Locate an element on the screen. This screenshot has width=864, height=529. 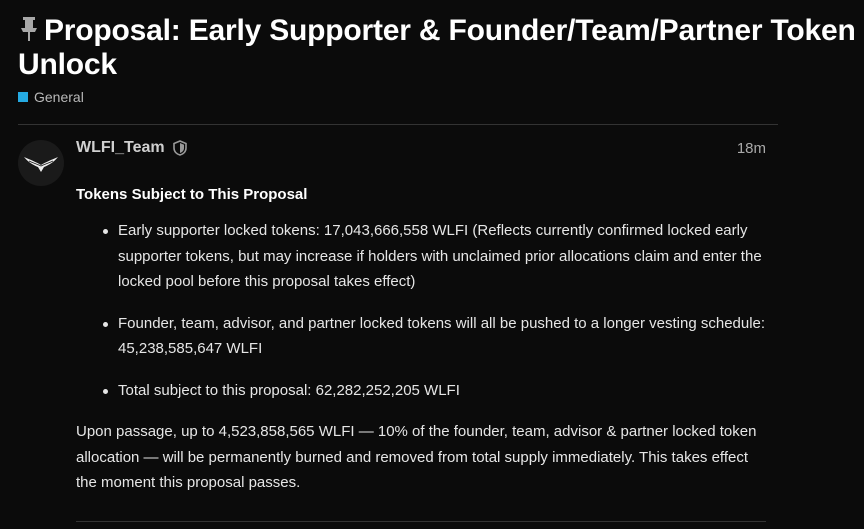
post-meta: WLFI_Team 18m is located at coordinates (421, 148).